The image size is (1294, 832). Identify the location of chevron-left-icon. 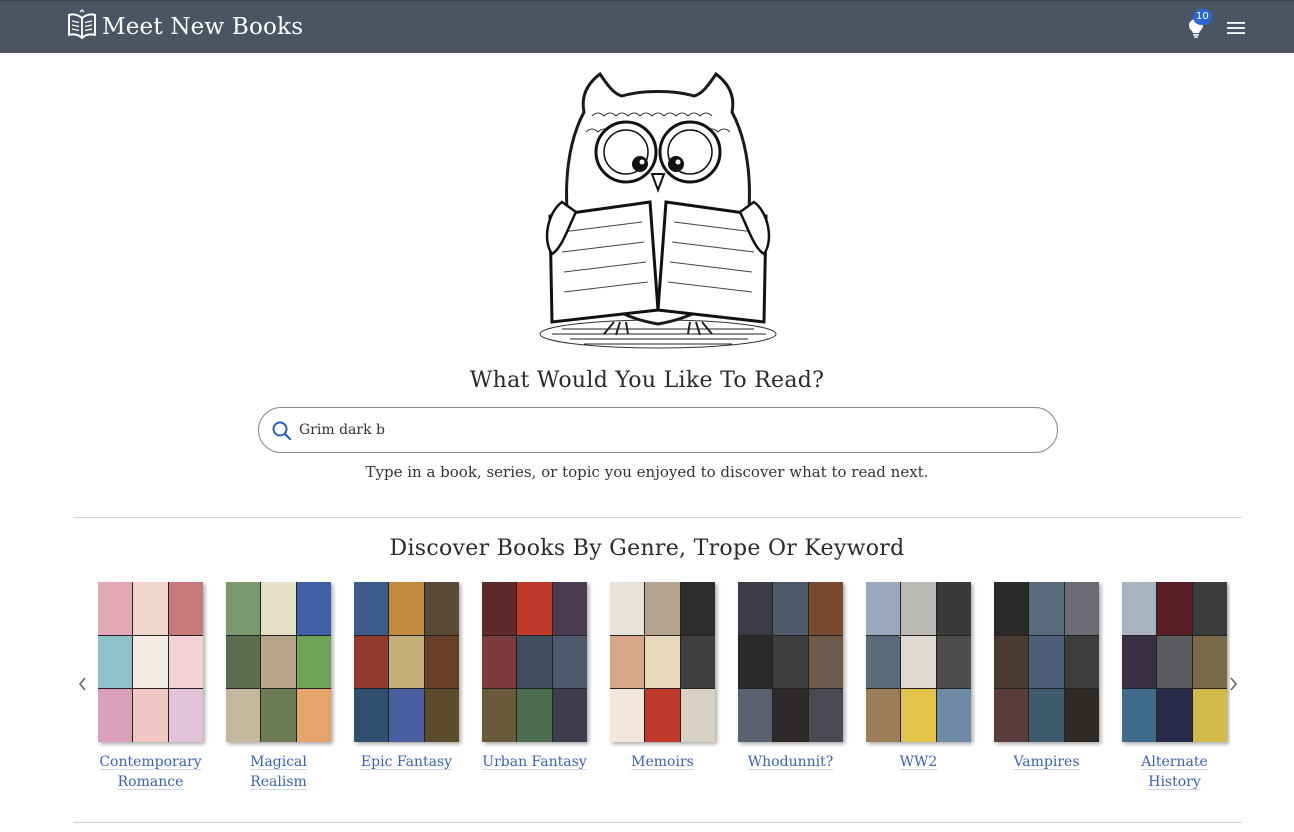
(82, 684).